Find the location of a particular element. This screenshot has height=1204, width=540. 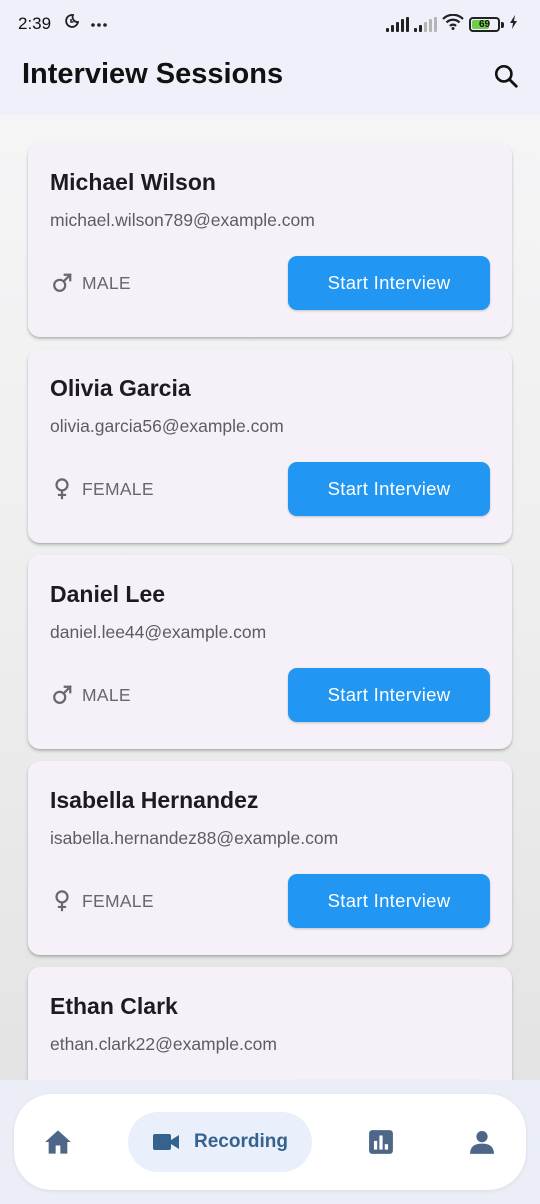

nav-recording: Recording is located at coordinates (220, 1142).